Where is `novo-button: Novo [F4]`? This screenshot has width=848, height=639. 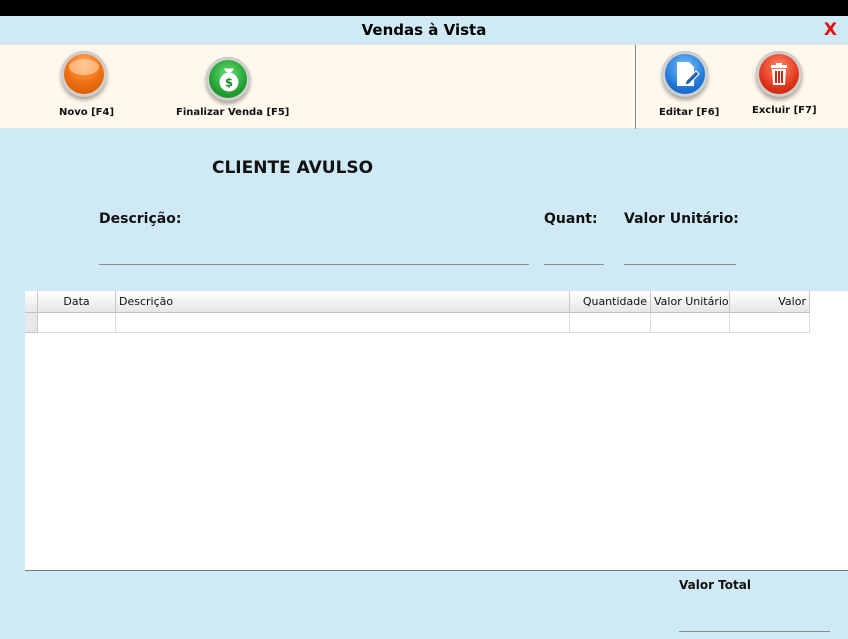
novo-button: Novo [F4] is located at coordinates (87, 84).